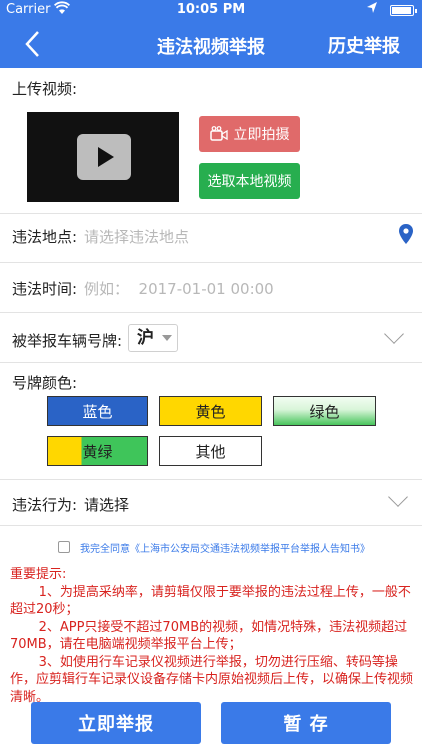  I want to click on save-draft-button: 暂 存, so click(306, 723).